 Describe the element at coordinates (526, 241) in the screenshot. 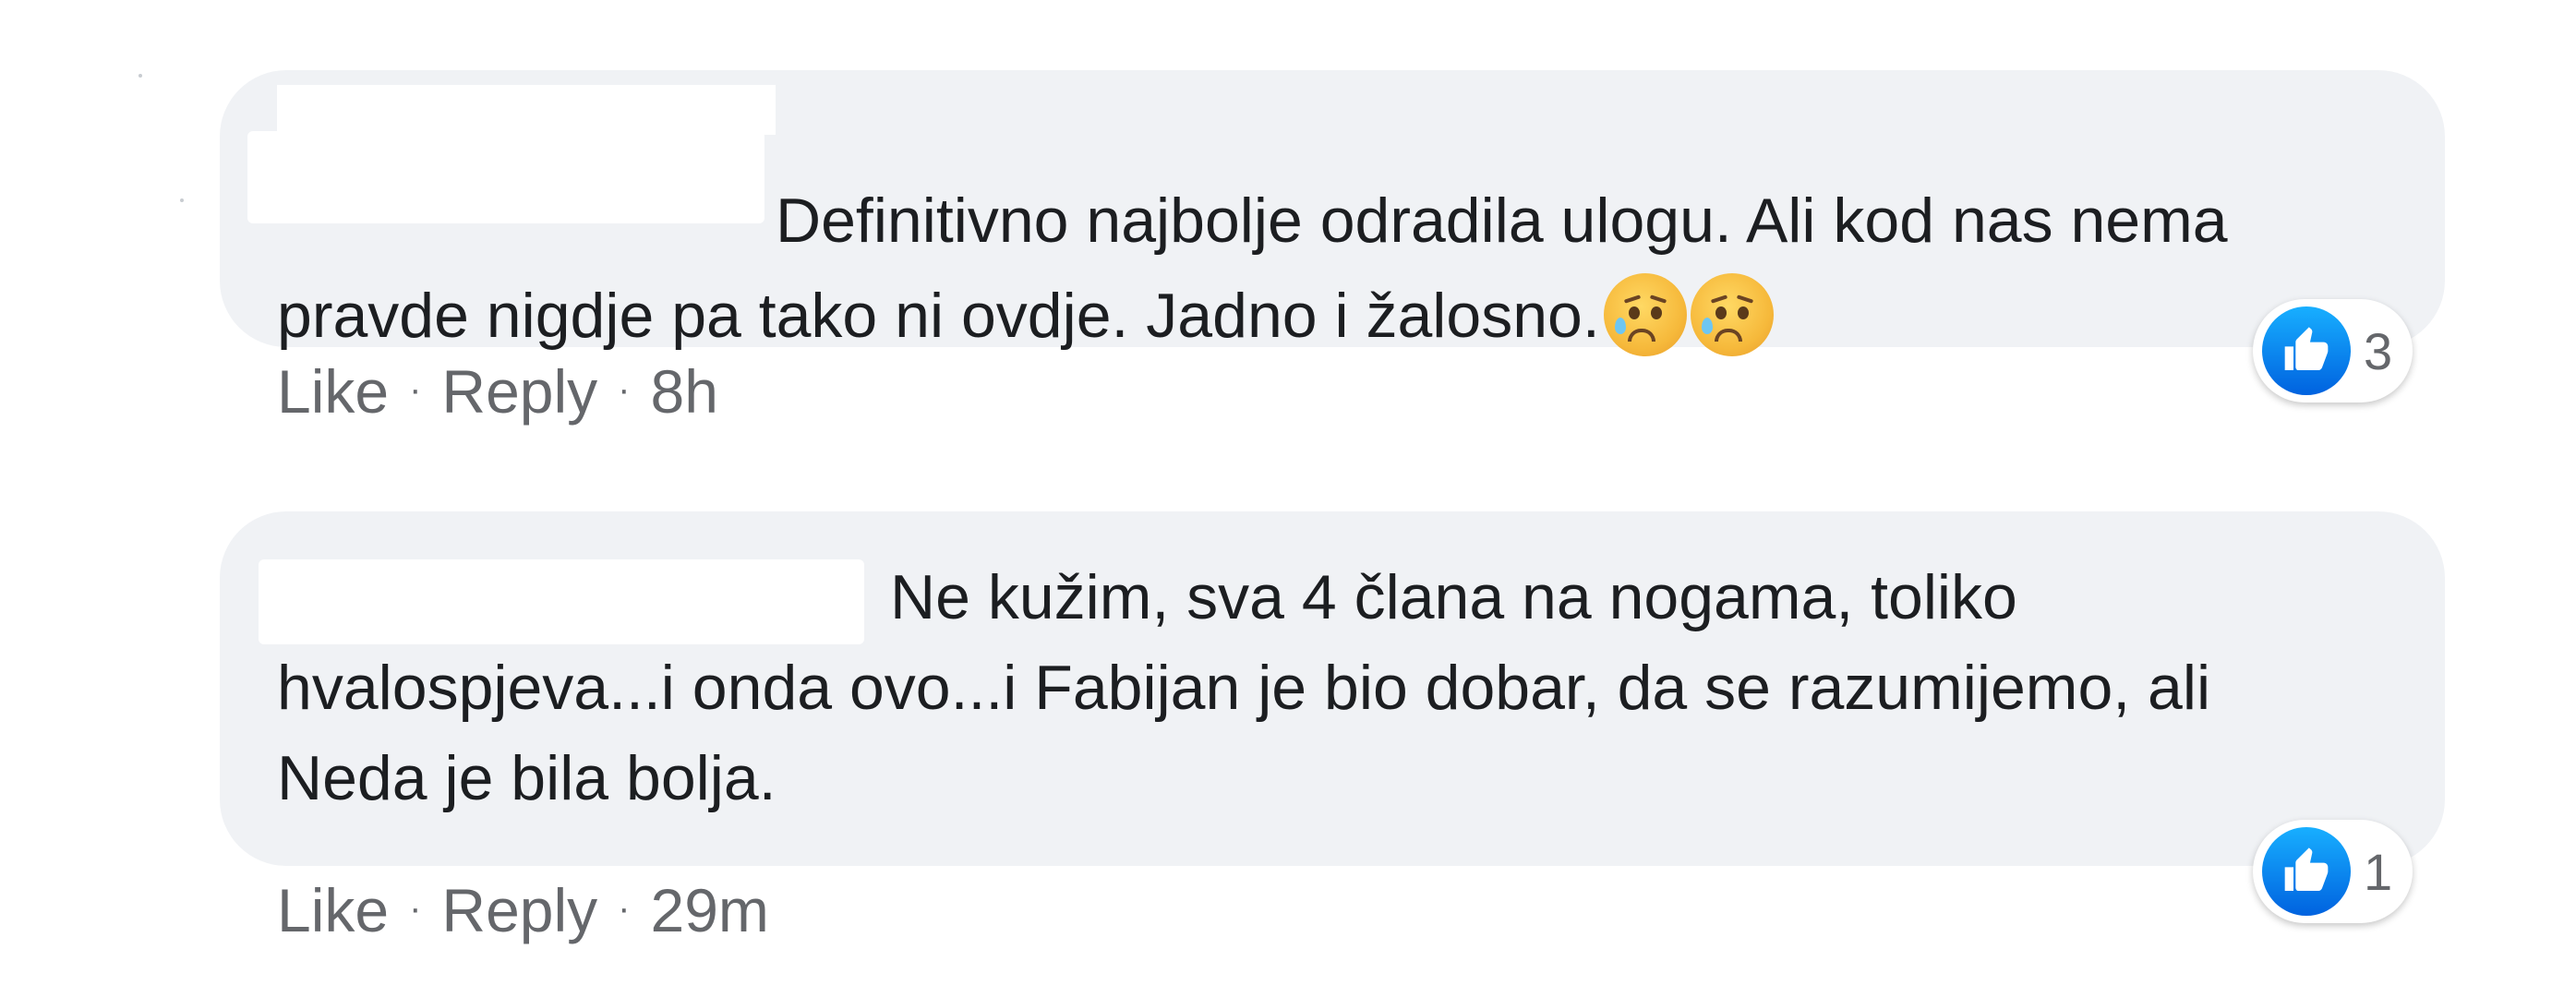

I see `author-spacer` at that location.